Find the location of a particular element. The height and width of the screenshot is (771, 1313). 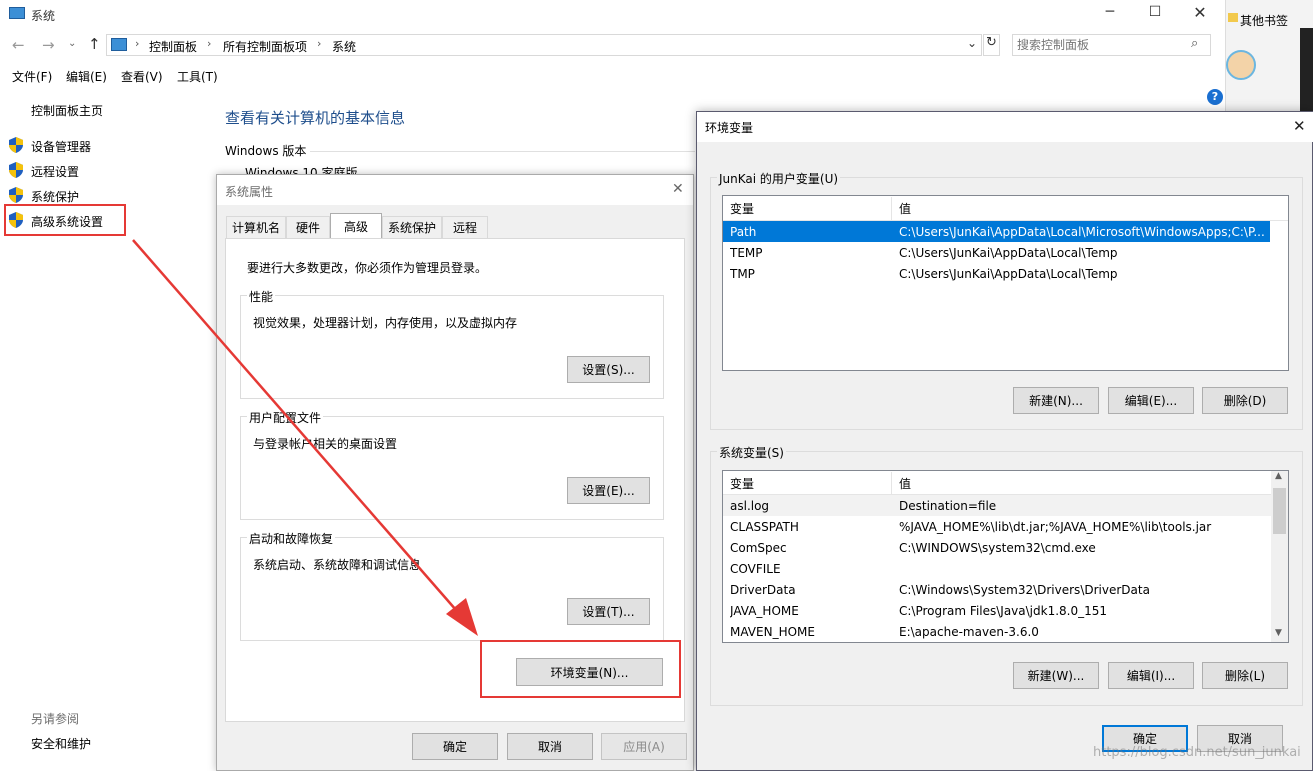

annotation-arrow is located at coordinates (305, 437).